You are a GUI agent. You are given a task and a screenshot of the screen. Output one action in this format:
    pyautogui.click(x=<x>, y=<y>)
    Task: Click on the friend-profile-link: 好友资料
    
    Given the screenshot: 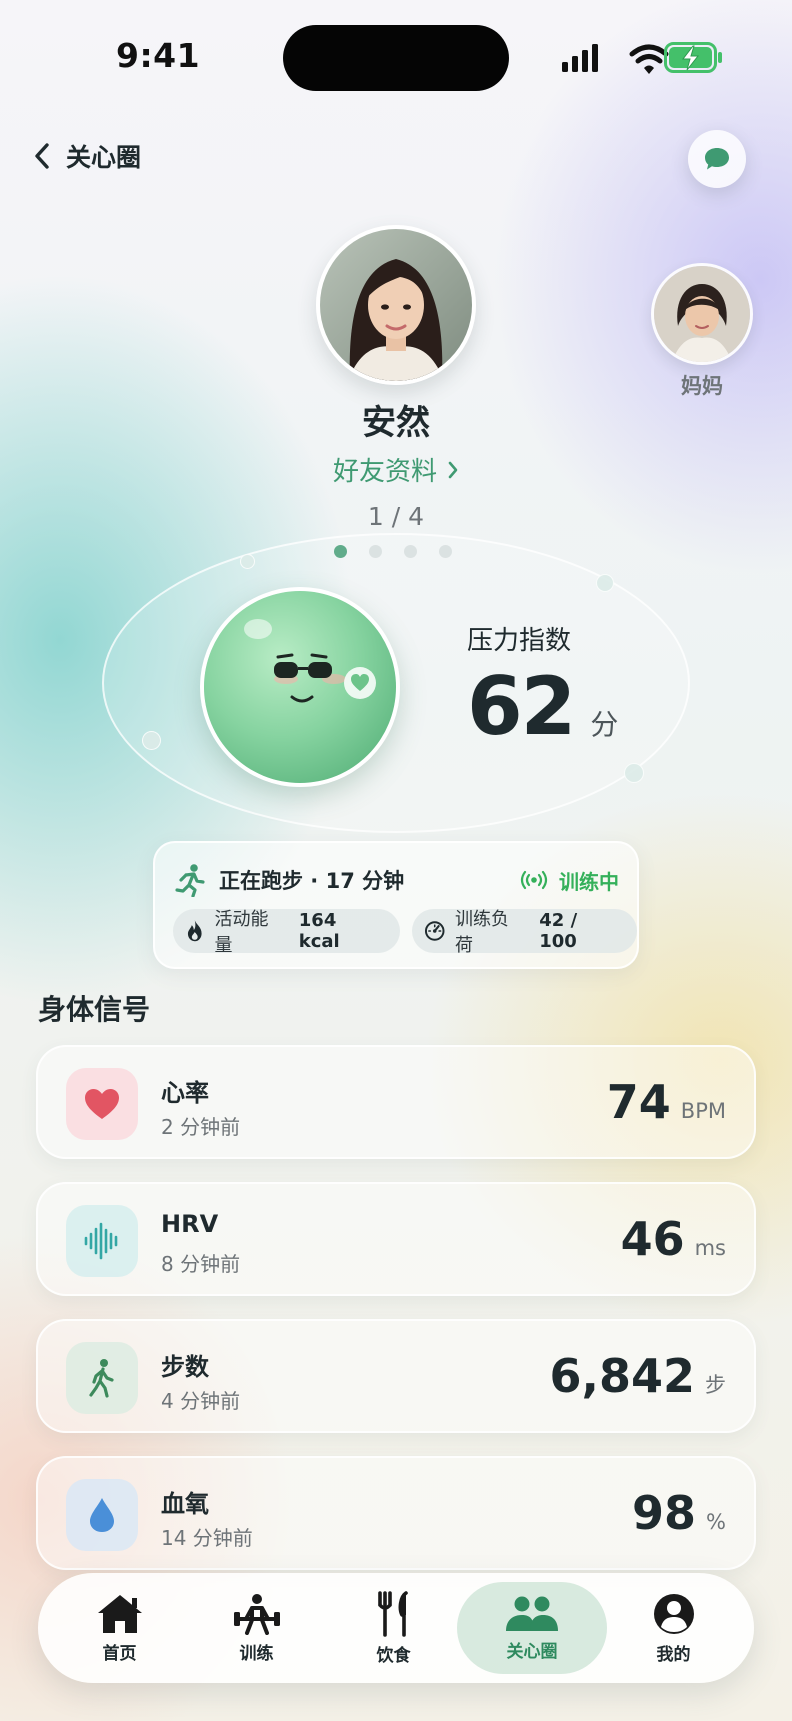 What is the action you would take?
    pyautogui.click(x=396, y=469)
    